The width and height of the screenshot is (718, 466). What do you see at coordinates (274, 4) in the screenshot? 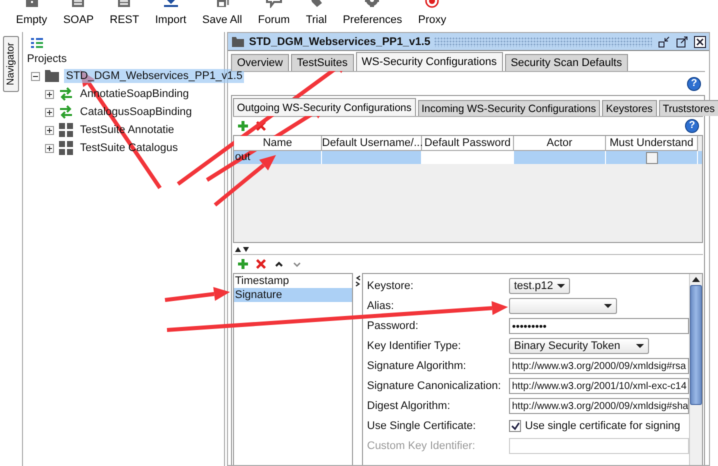
I see `speech-bubble-icon` at bounding box center [274, 4].